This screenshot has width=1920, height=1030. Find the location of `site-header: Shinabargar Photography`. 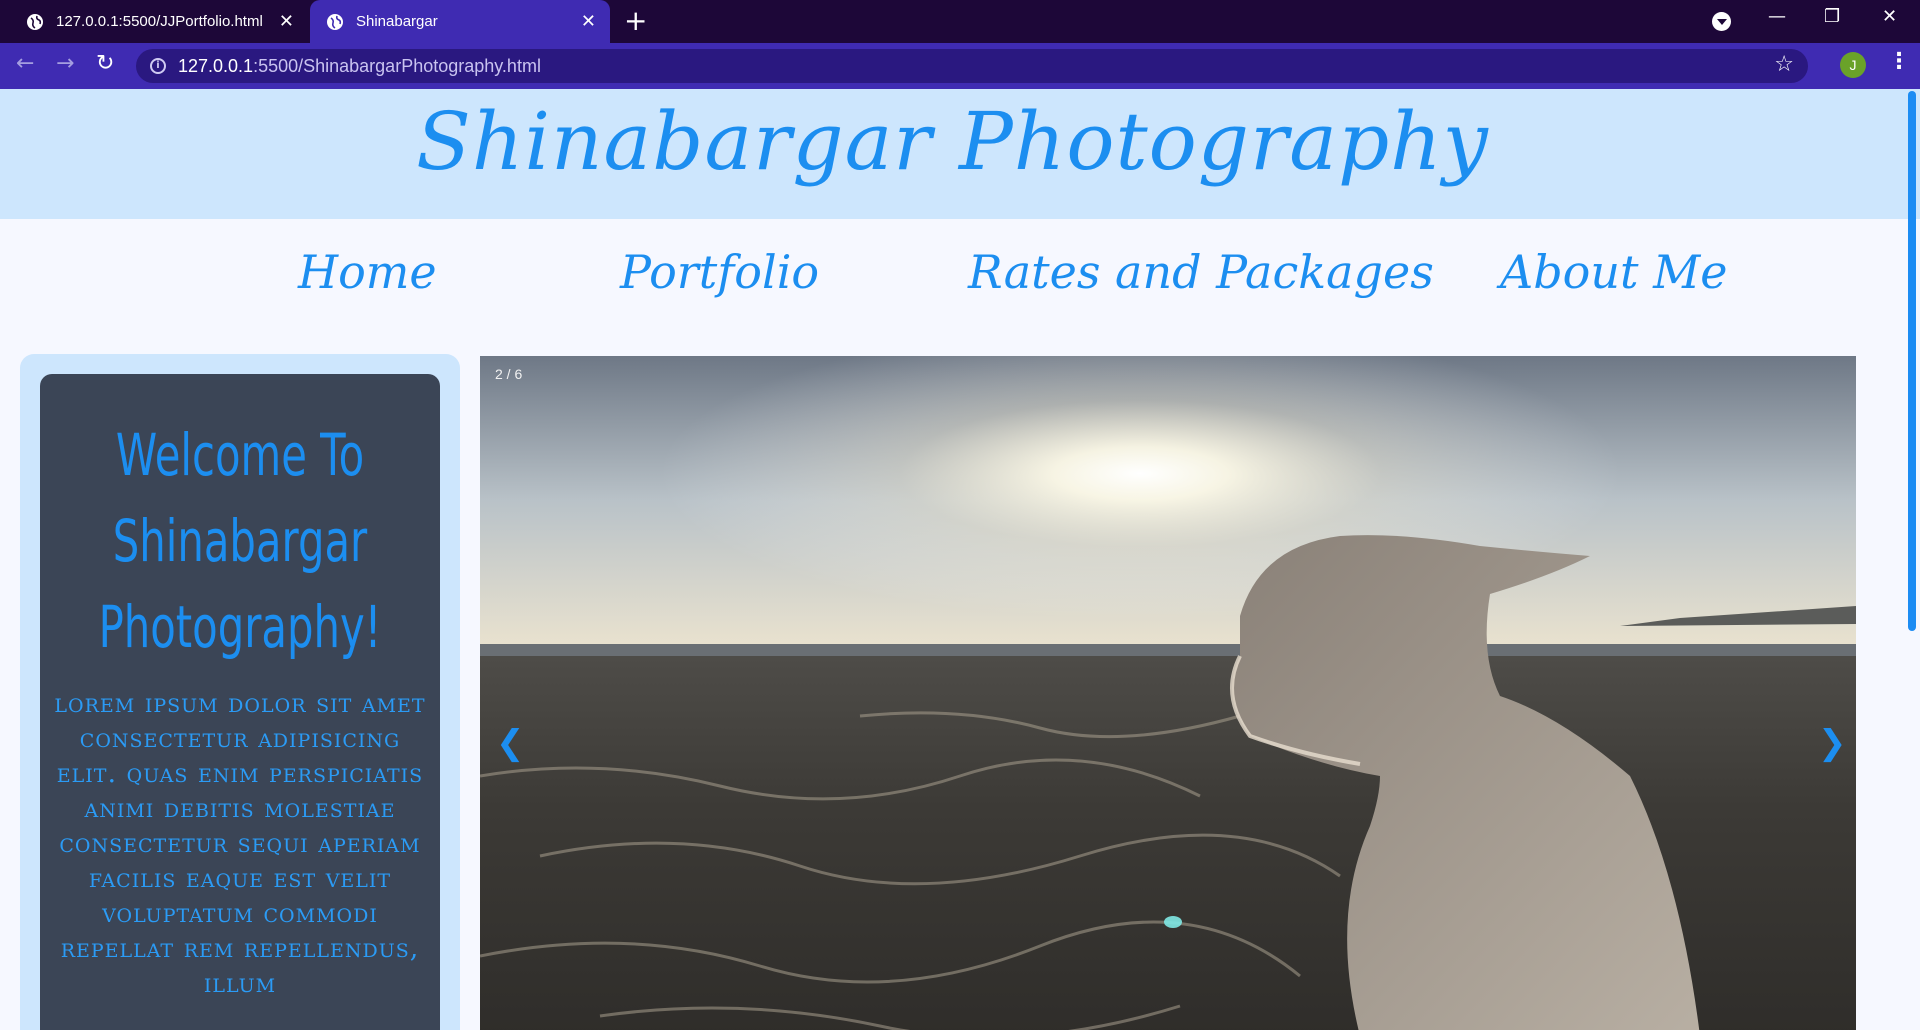

site-header: Shinabargar Photography is located at coordinates (960, 154).